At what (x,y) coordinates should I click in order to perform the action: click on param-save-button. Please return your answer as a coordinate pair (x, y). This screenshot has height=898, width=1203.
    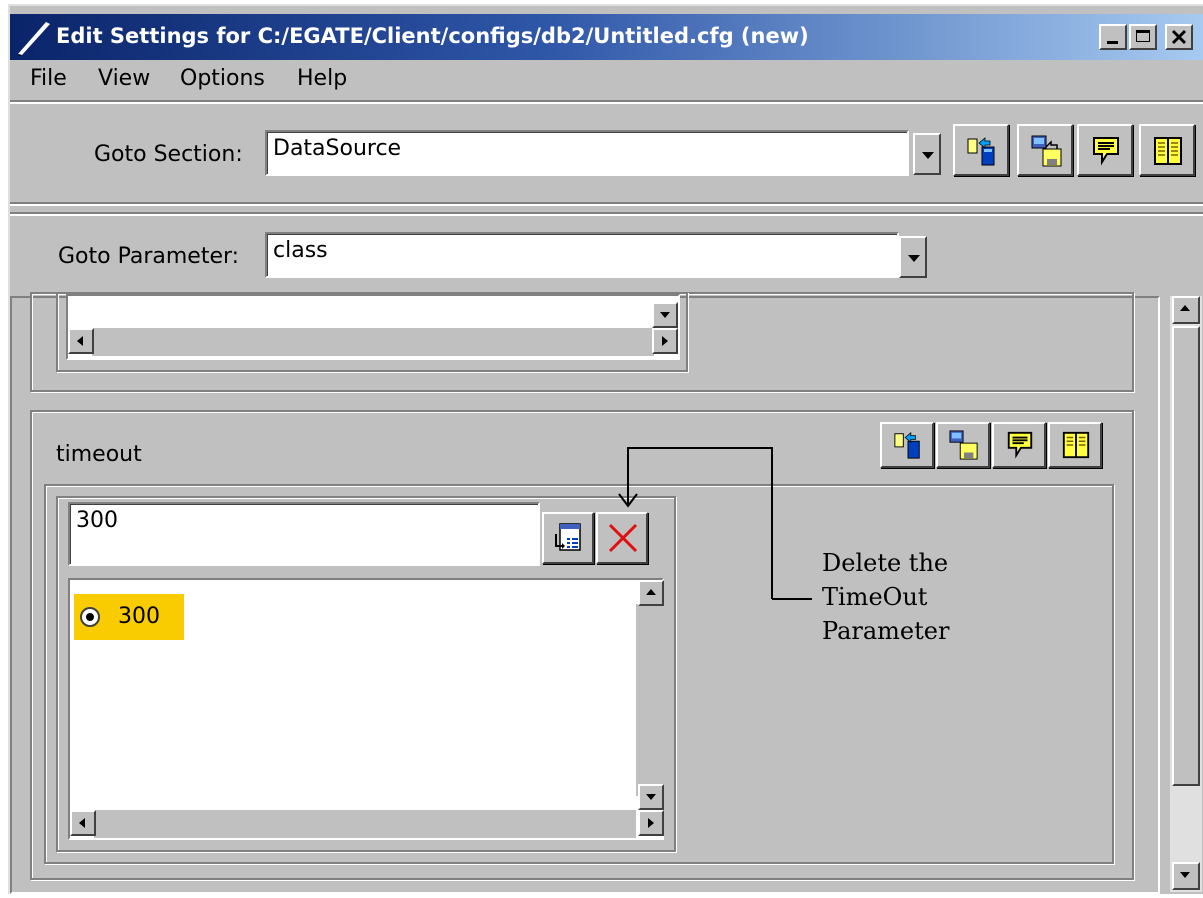
    Looking at the image, I should click on (963, 445).